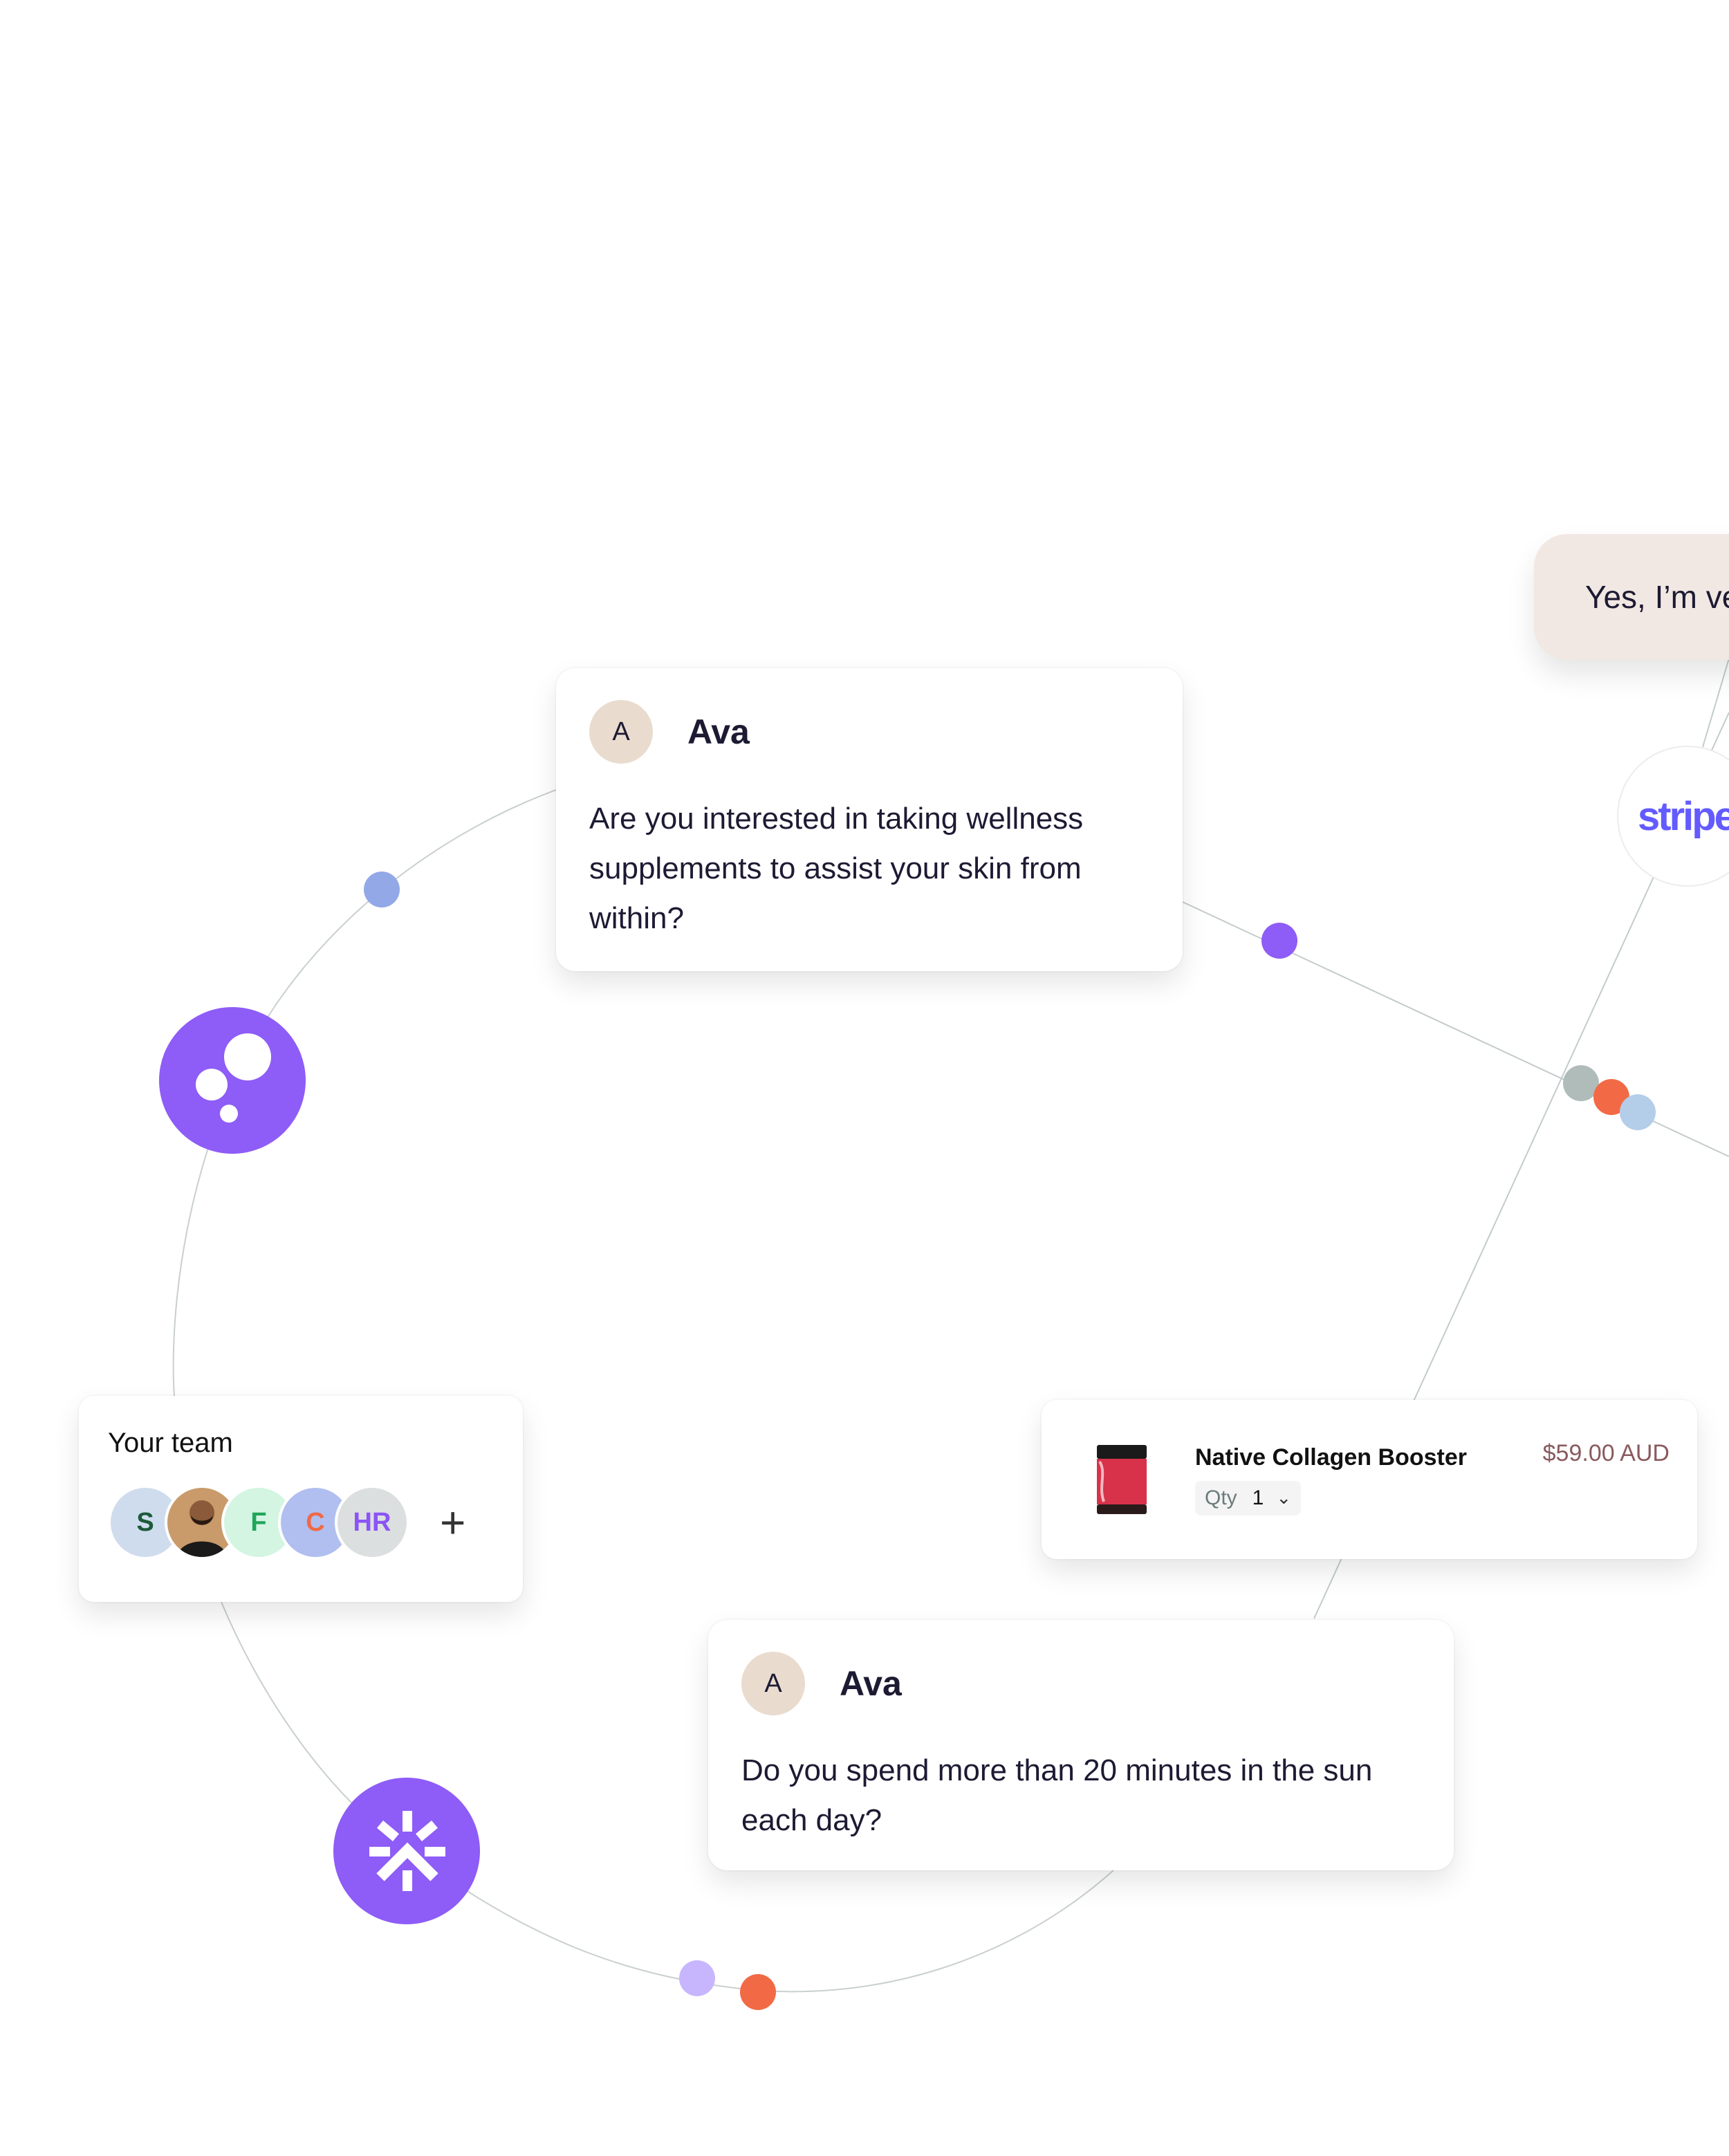 The image size is (1729, 2156). What do you see at coordinates (372, 1522) in the screenshot?
I see `team-avatar-hr: HR` at bounding box center [372, 1522].